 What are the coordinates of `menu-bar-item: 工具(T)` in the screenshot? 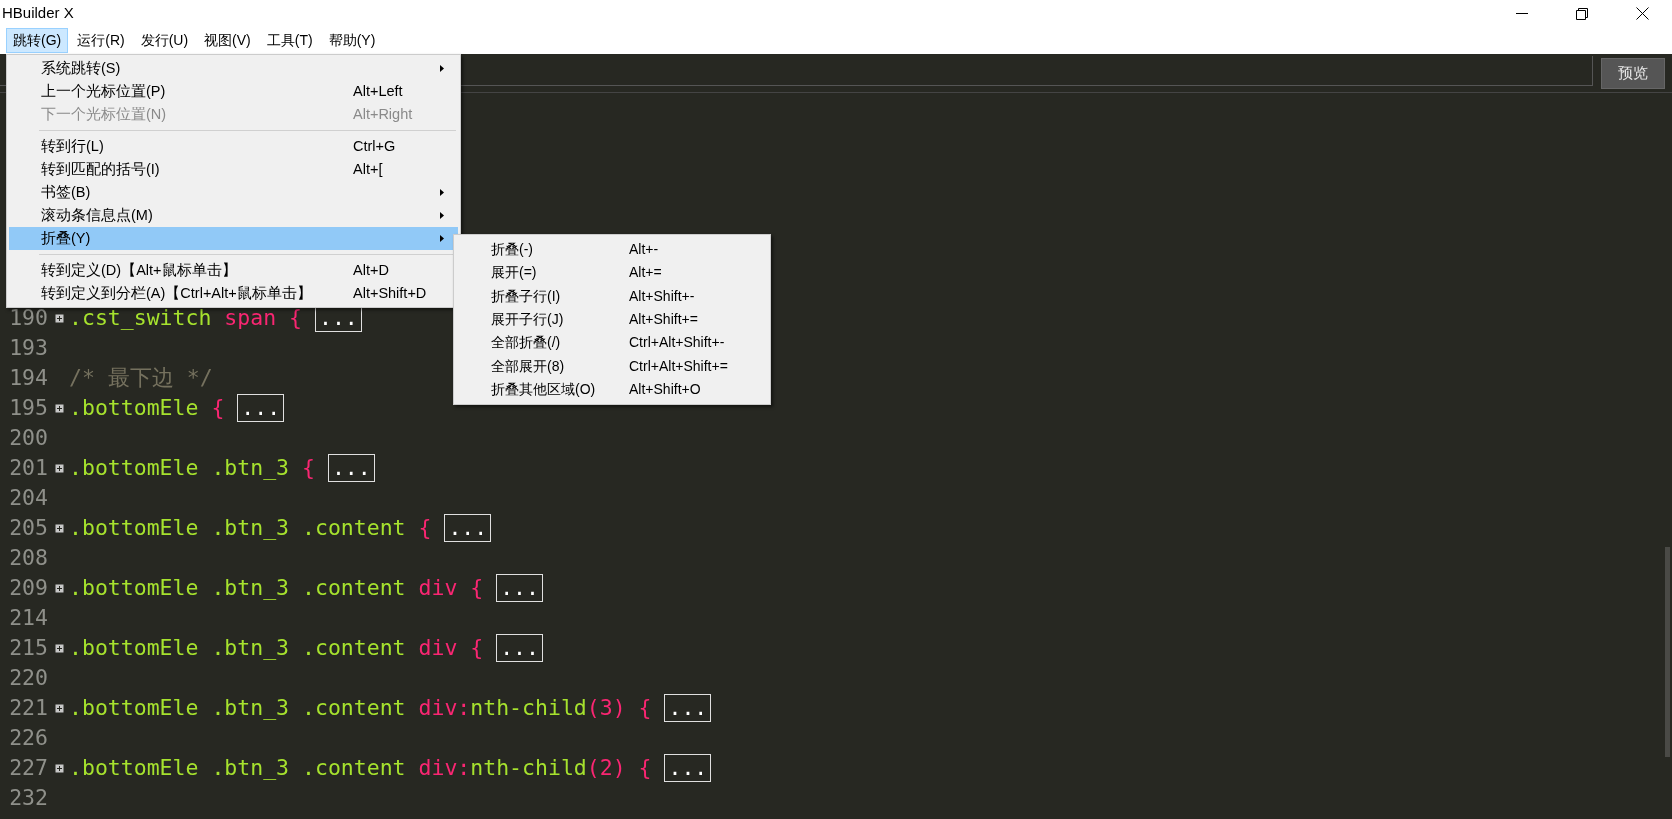 It's located at (289, 40).